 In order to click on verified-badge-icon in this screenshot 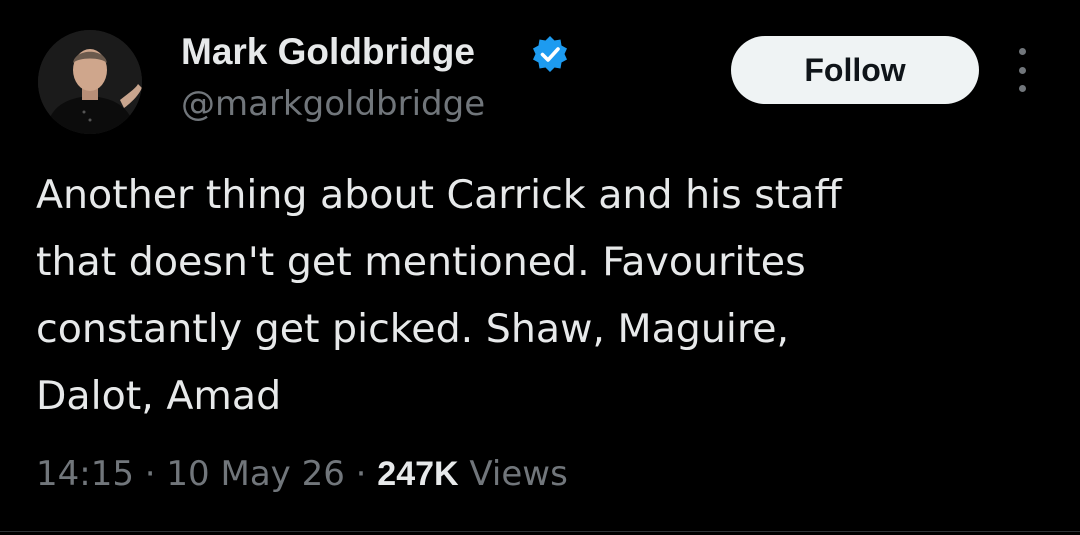, I will do `click(550, 54)`.